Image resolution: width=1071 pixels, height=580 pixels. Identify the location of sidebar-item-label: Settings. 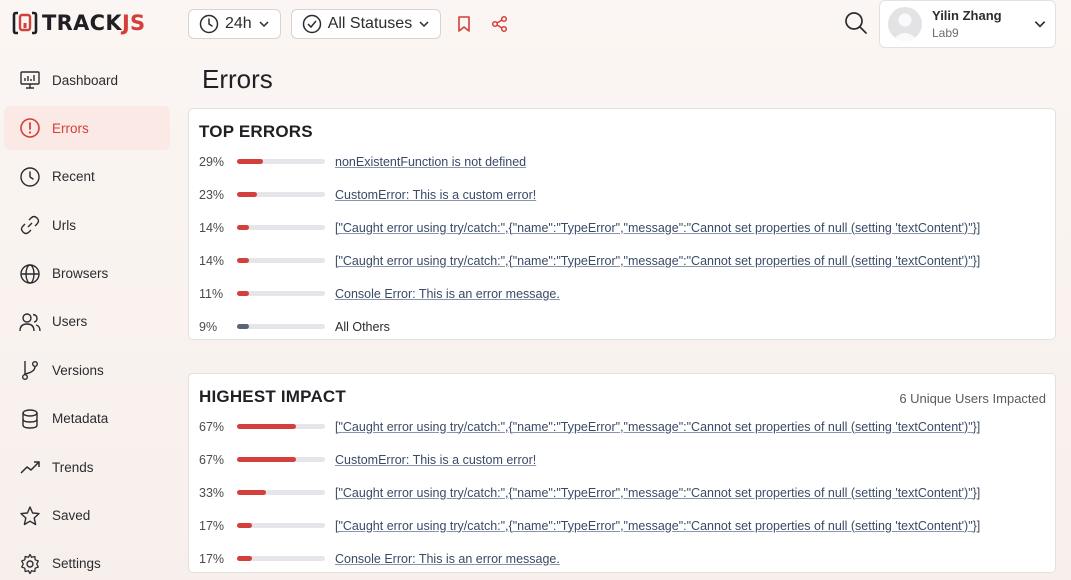
(76, 564).